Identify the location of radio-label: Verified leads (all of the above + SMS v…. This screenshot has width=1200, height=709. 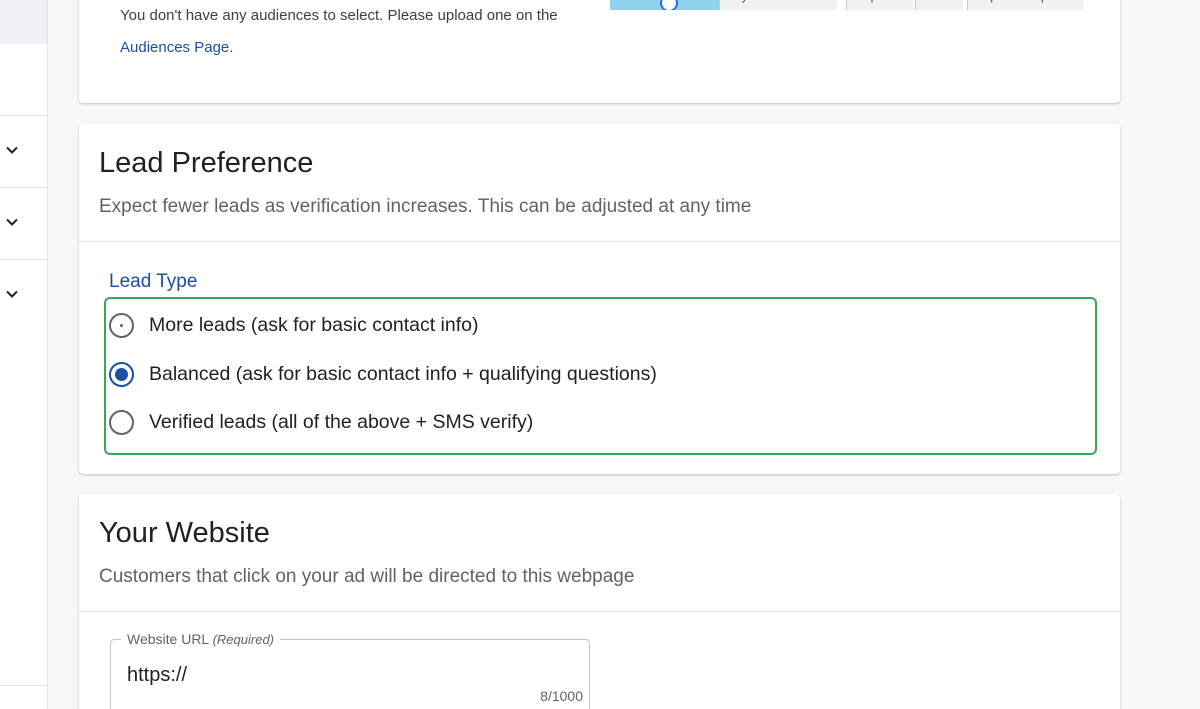
(341, 422).